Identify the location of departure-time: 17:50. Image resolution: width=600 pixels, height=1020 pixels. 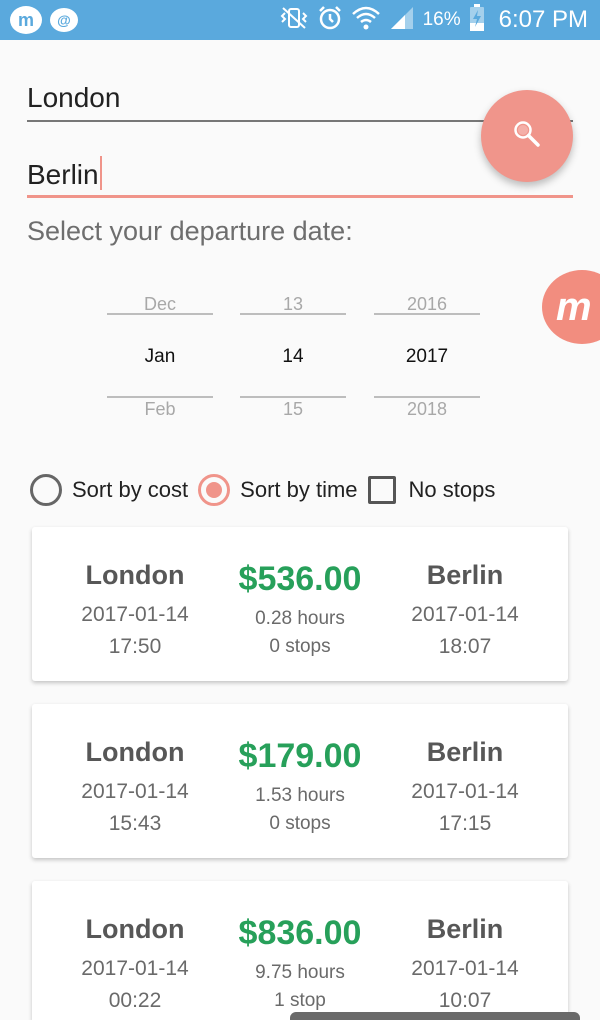
(135, 646).